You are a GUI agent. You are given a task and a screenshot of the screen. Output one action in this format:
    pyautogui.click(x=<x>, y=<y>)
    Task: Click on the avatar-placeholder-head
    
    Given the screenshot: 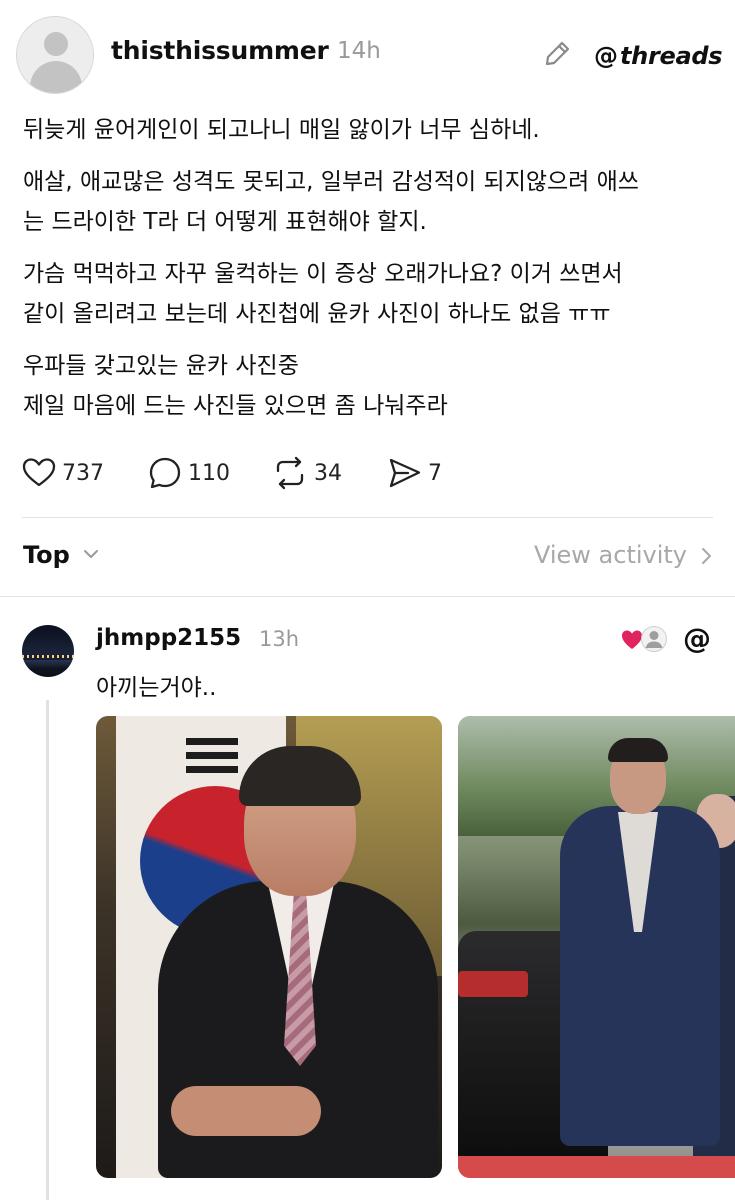 What is the action you would take?
    pyautogui.click(x=56, y=44)
    